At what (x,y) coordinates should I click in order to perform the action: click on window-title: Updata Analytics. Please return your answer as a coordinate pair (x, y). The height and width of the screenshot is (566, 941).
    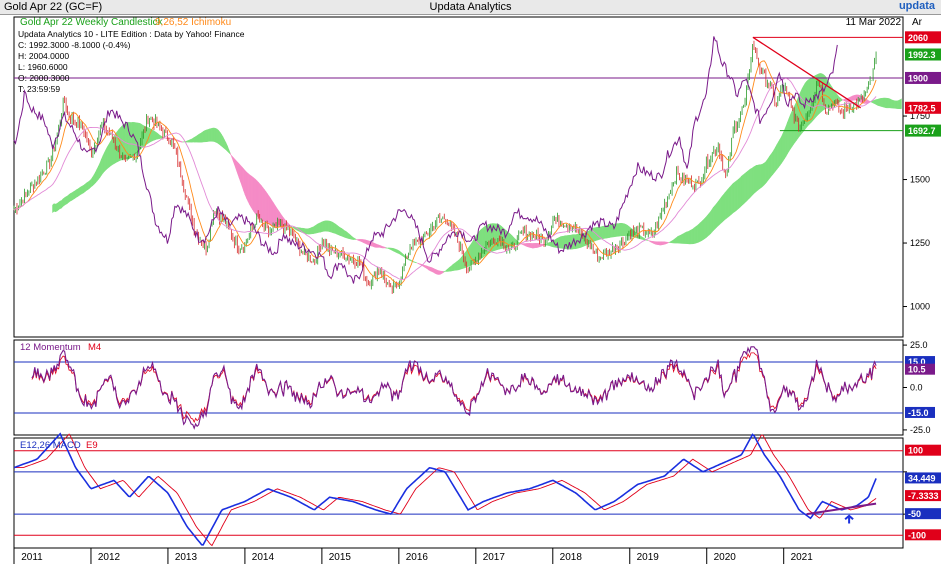
    Looking at the image, I should click on (470, 7).